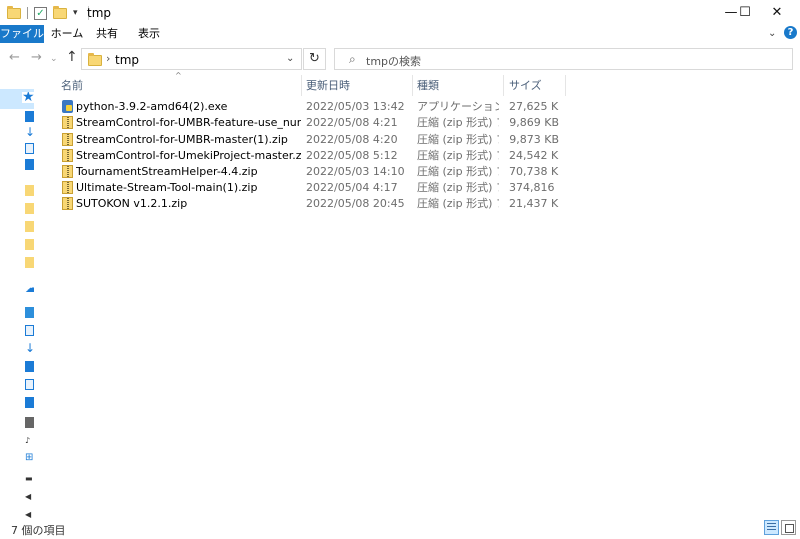  I want to click on up-button: ↑, so click(72, 57).